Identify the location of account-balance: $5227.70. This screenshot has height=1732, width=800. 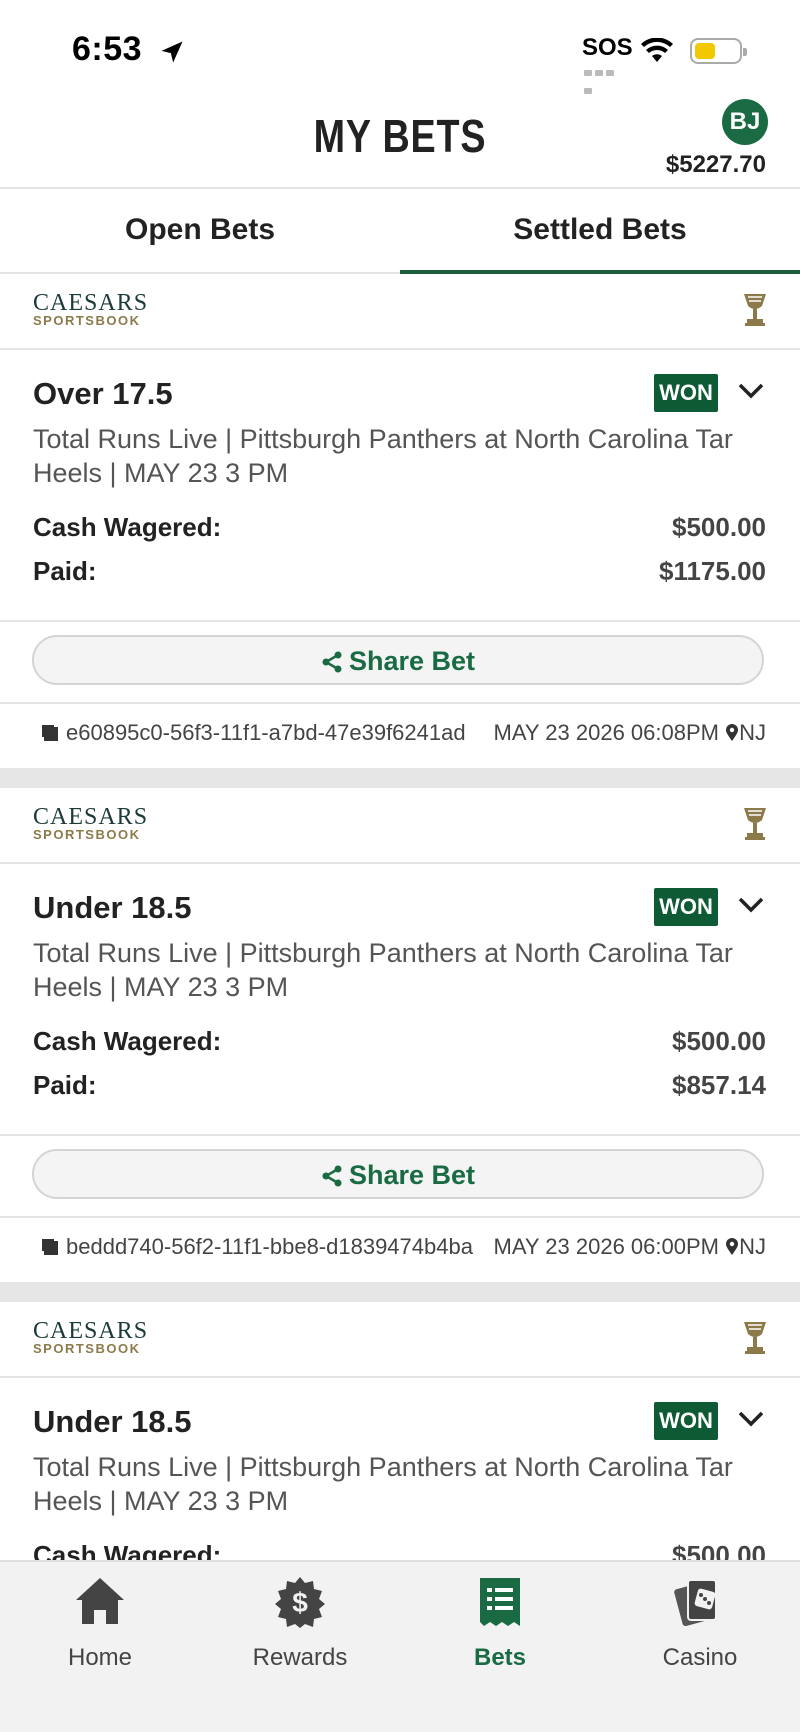
(716, 165).